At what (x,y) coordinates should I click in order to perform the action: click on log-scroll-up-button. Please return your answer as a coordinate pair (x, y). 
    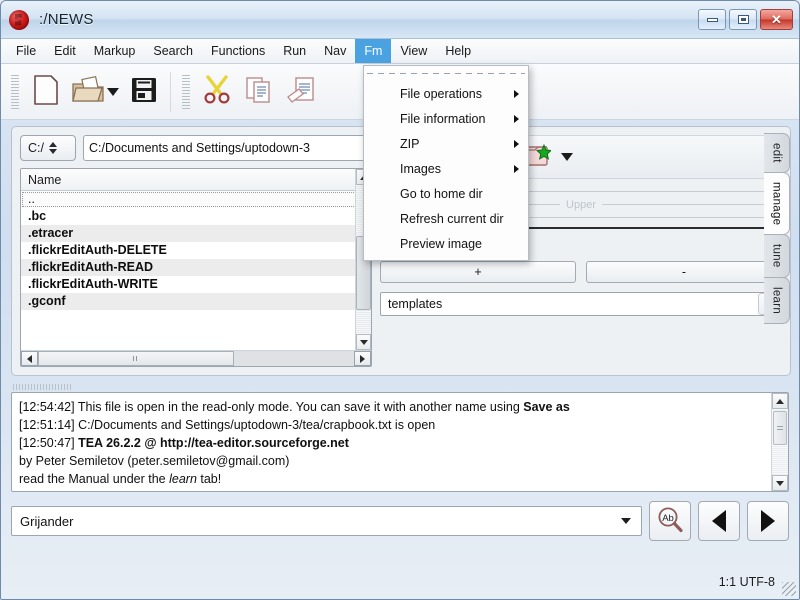
    Looking at the image, I should click on (780, 401).